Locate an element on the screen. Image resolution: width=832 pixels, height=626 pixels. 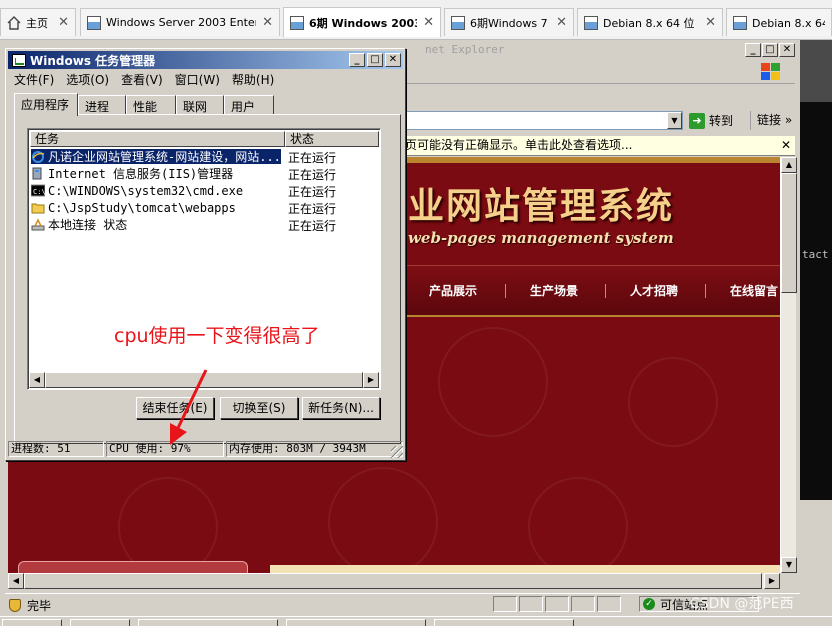
cpu-usage: CPU 使用: 97% is located at coordinates (165, 449).